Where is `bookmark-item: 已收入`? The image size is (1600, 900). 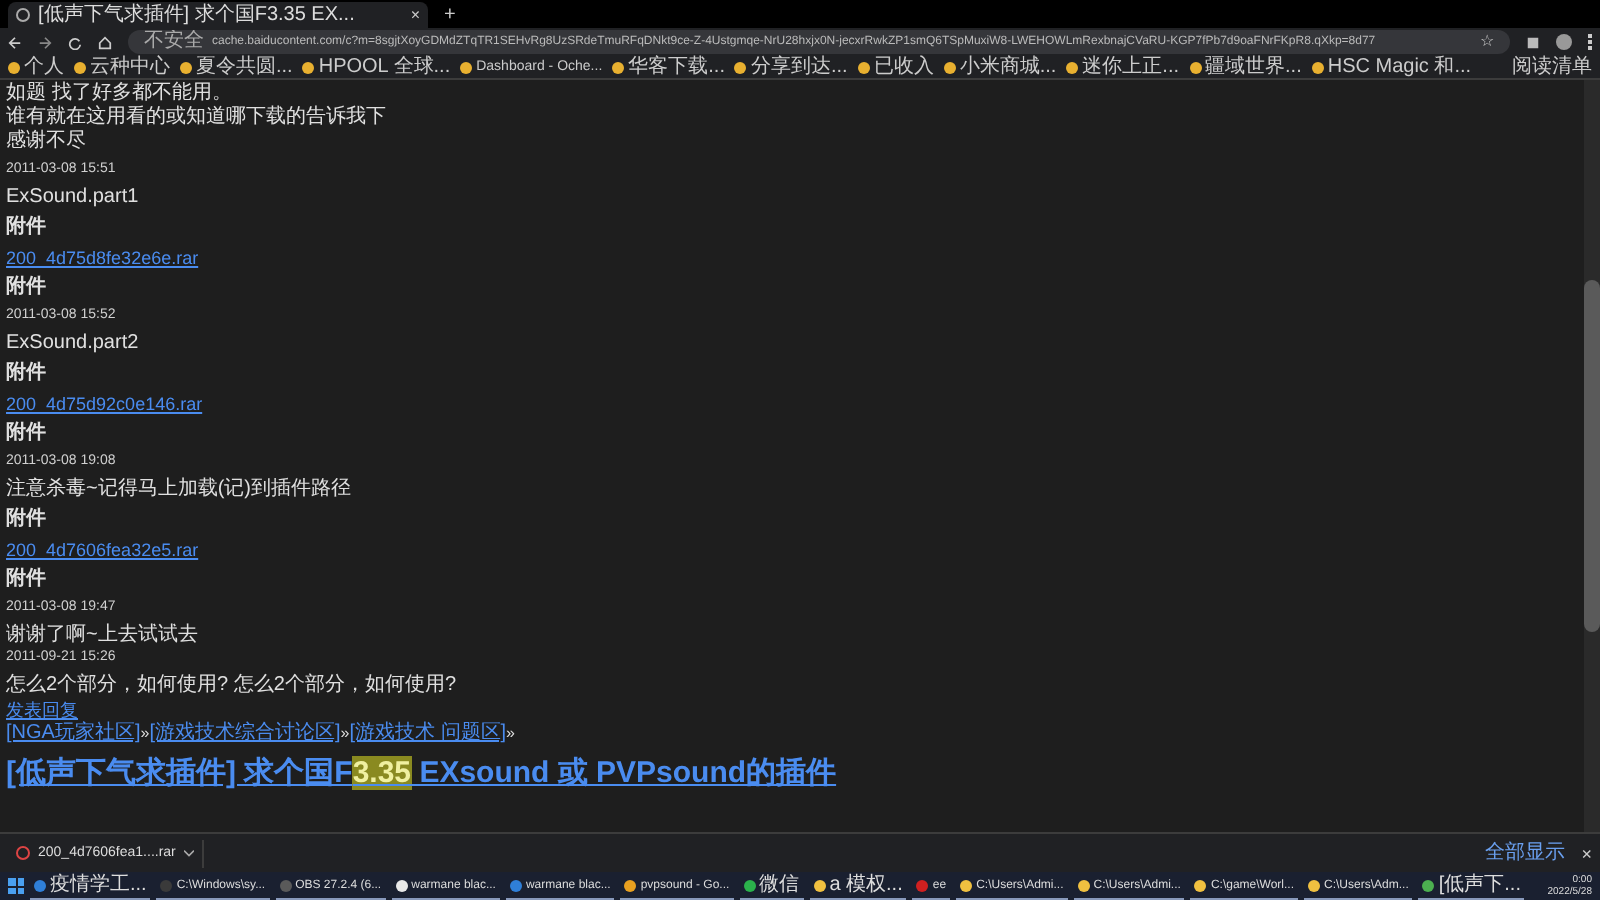 bookmark-item: 已收入 is located at coordinates (895, 67).